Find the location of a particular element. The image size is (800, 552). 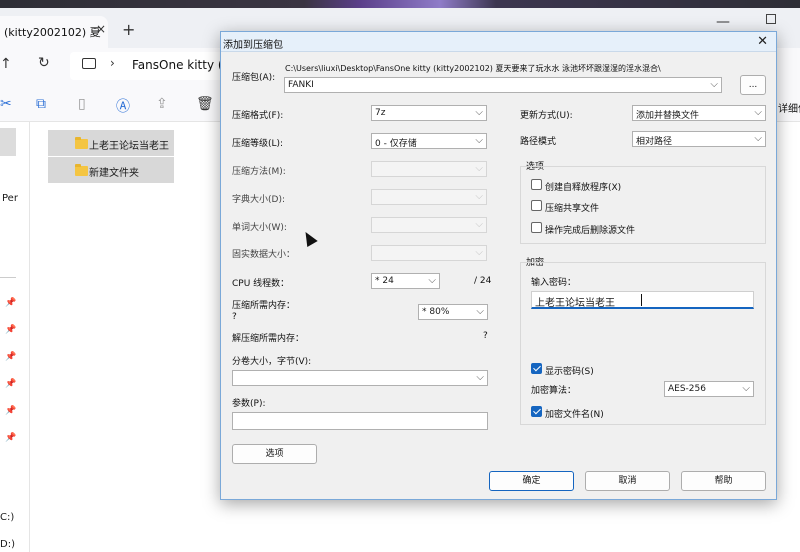

nav-divider is located at coordinates (8, 277).